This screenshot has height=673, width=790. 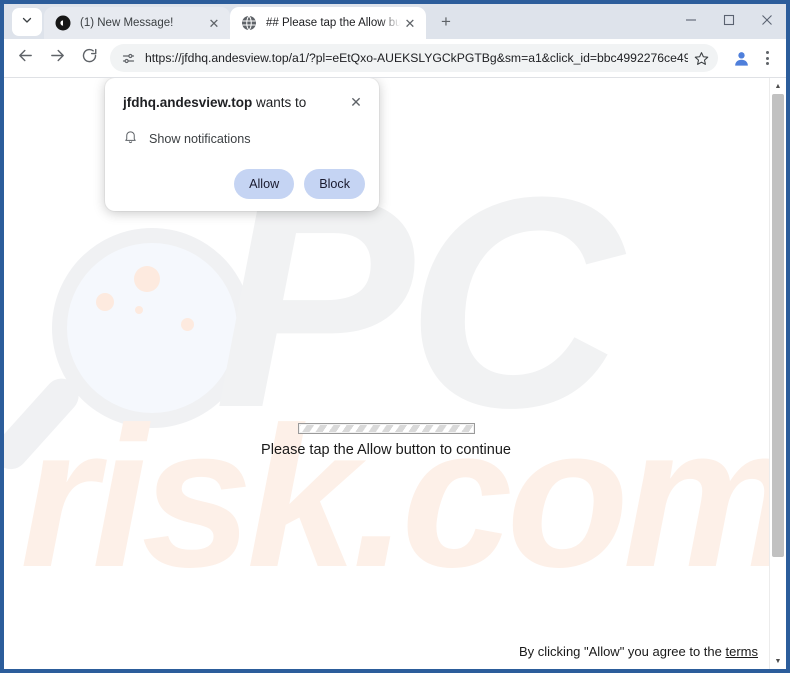 What do you see at coordinates (622, 651) in the screenshot?
I see `footer-text: By clicking "Allow" you agree to the` at bounding box center [622, 651].